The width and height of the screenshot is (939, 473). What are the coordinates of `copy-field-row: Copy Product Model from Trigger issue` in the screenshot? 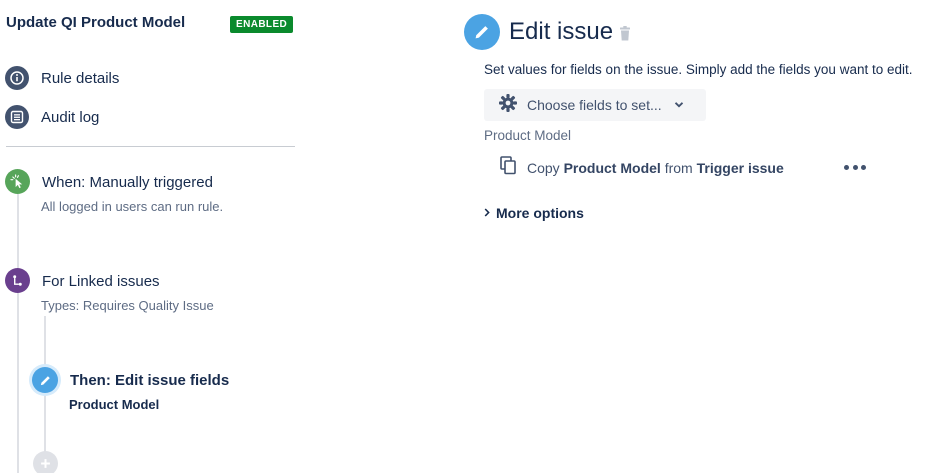 It's located at (642, 168).